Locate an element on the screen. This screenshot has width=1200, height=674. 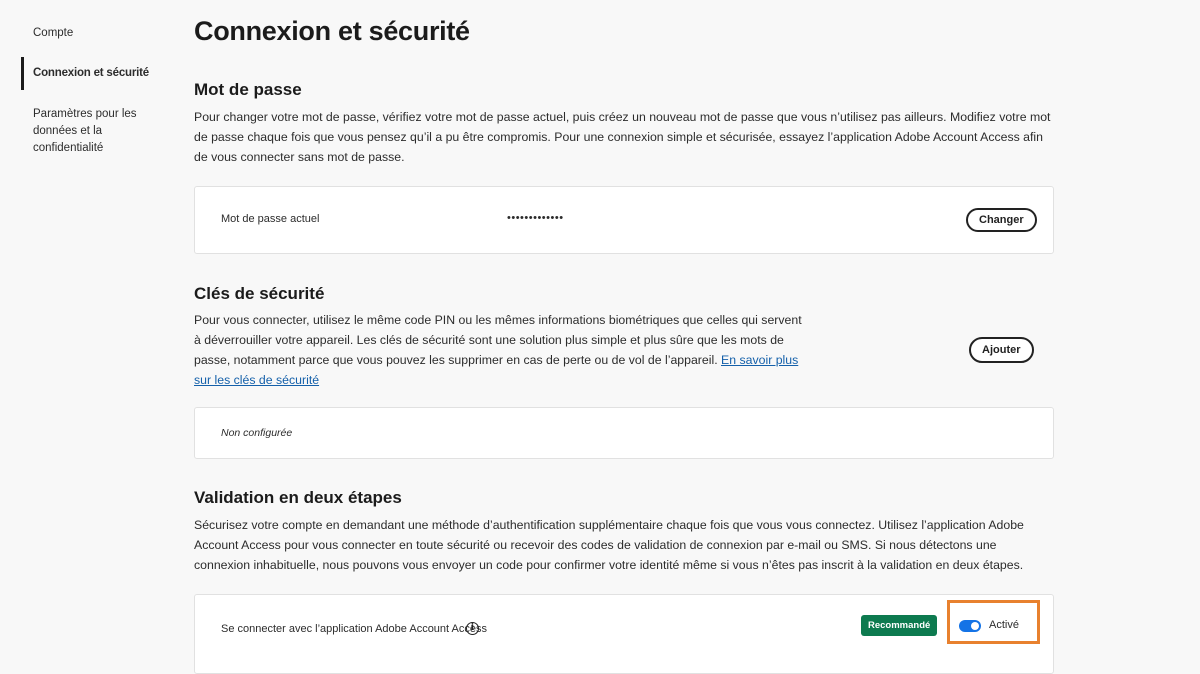
masked-password: ••••••••••••• is located at coordinates (535, 218).